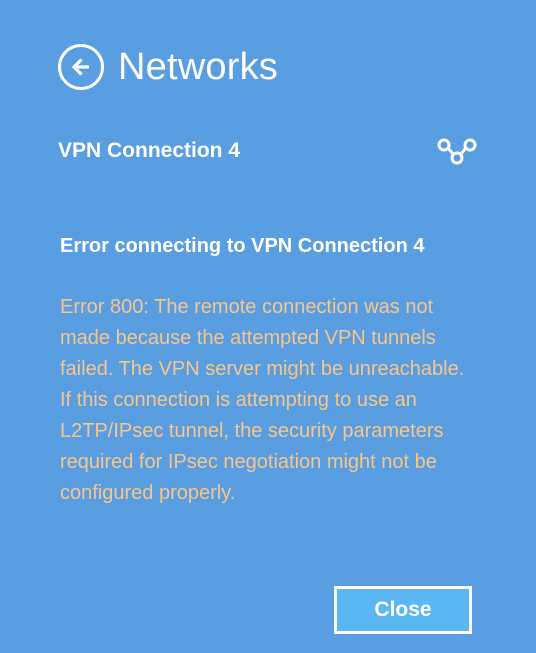  I want to click on back-button, so click(81, 67).